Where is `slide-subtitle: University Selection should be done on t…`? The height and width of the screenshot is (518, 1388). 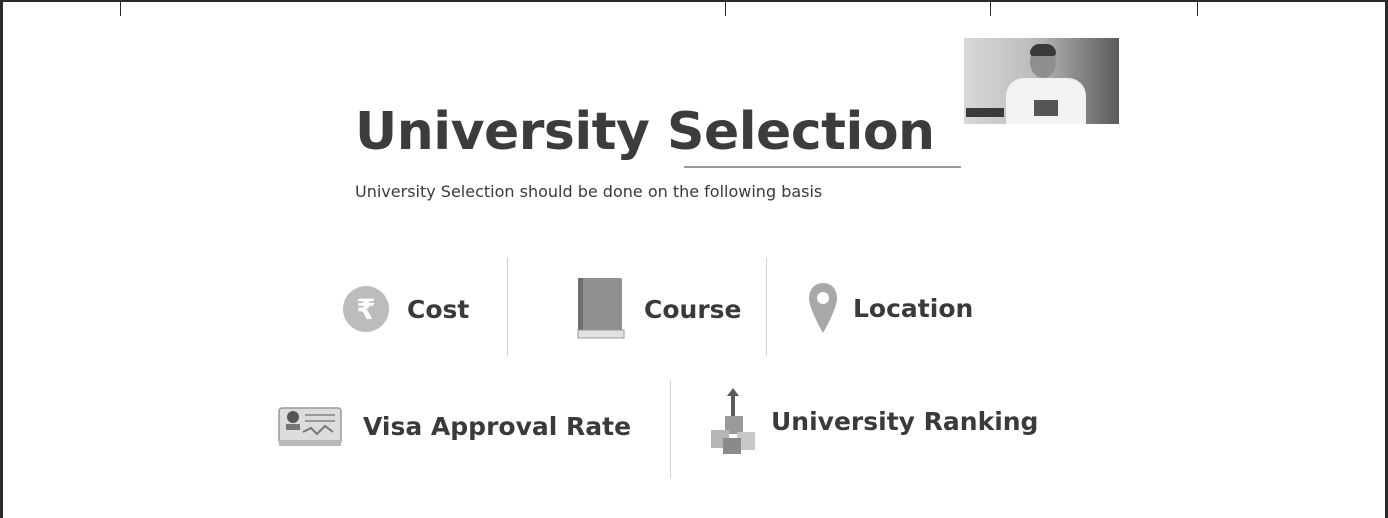 slide-subtitle: University Selection should be done on t… is located at coordinates (589, 191).